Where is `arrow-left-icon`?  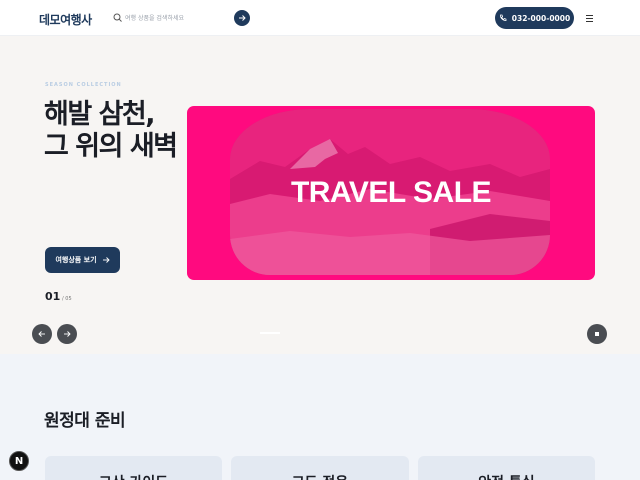 arrow-left-icon is located at coordinates (41, 334).